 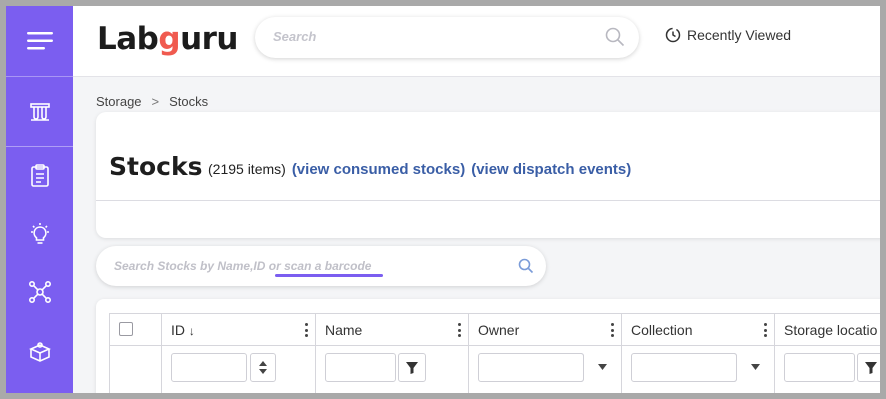 I want to click on title-card-divider, so click(x=488, y=200).